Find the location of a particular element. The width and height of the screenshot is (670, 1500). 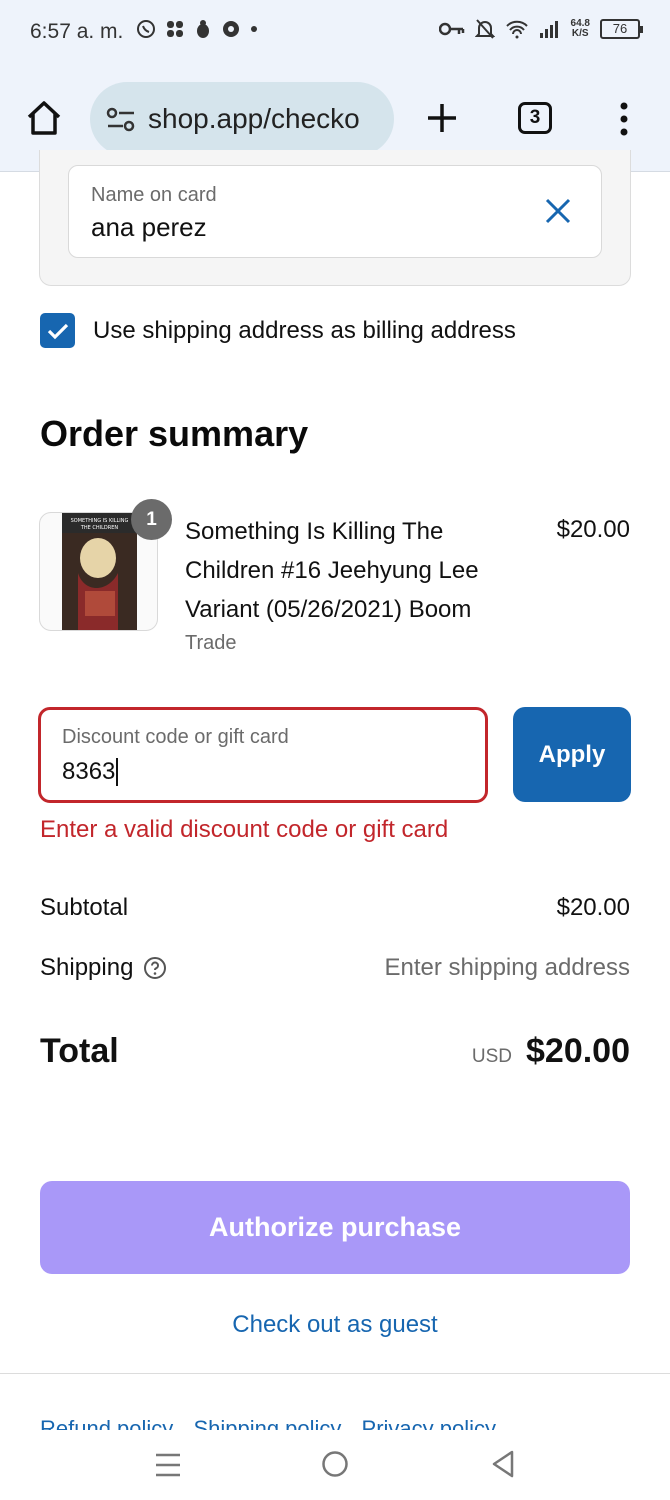

apps-icon is located at coordinates (175, 29).